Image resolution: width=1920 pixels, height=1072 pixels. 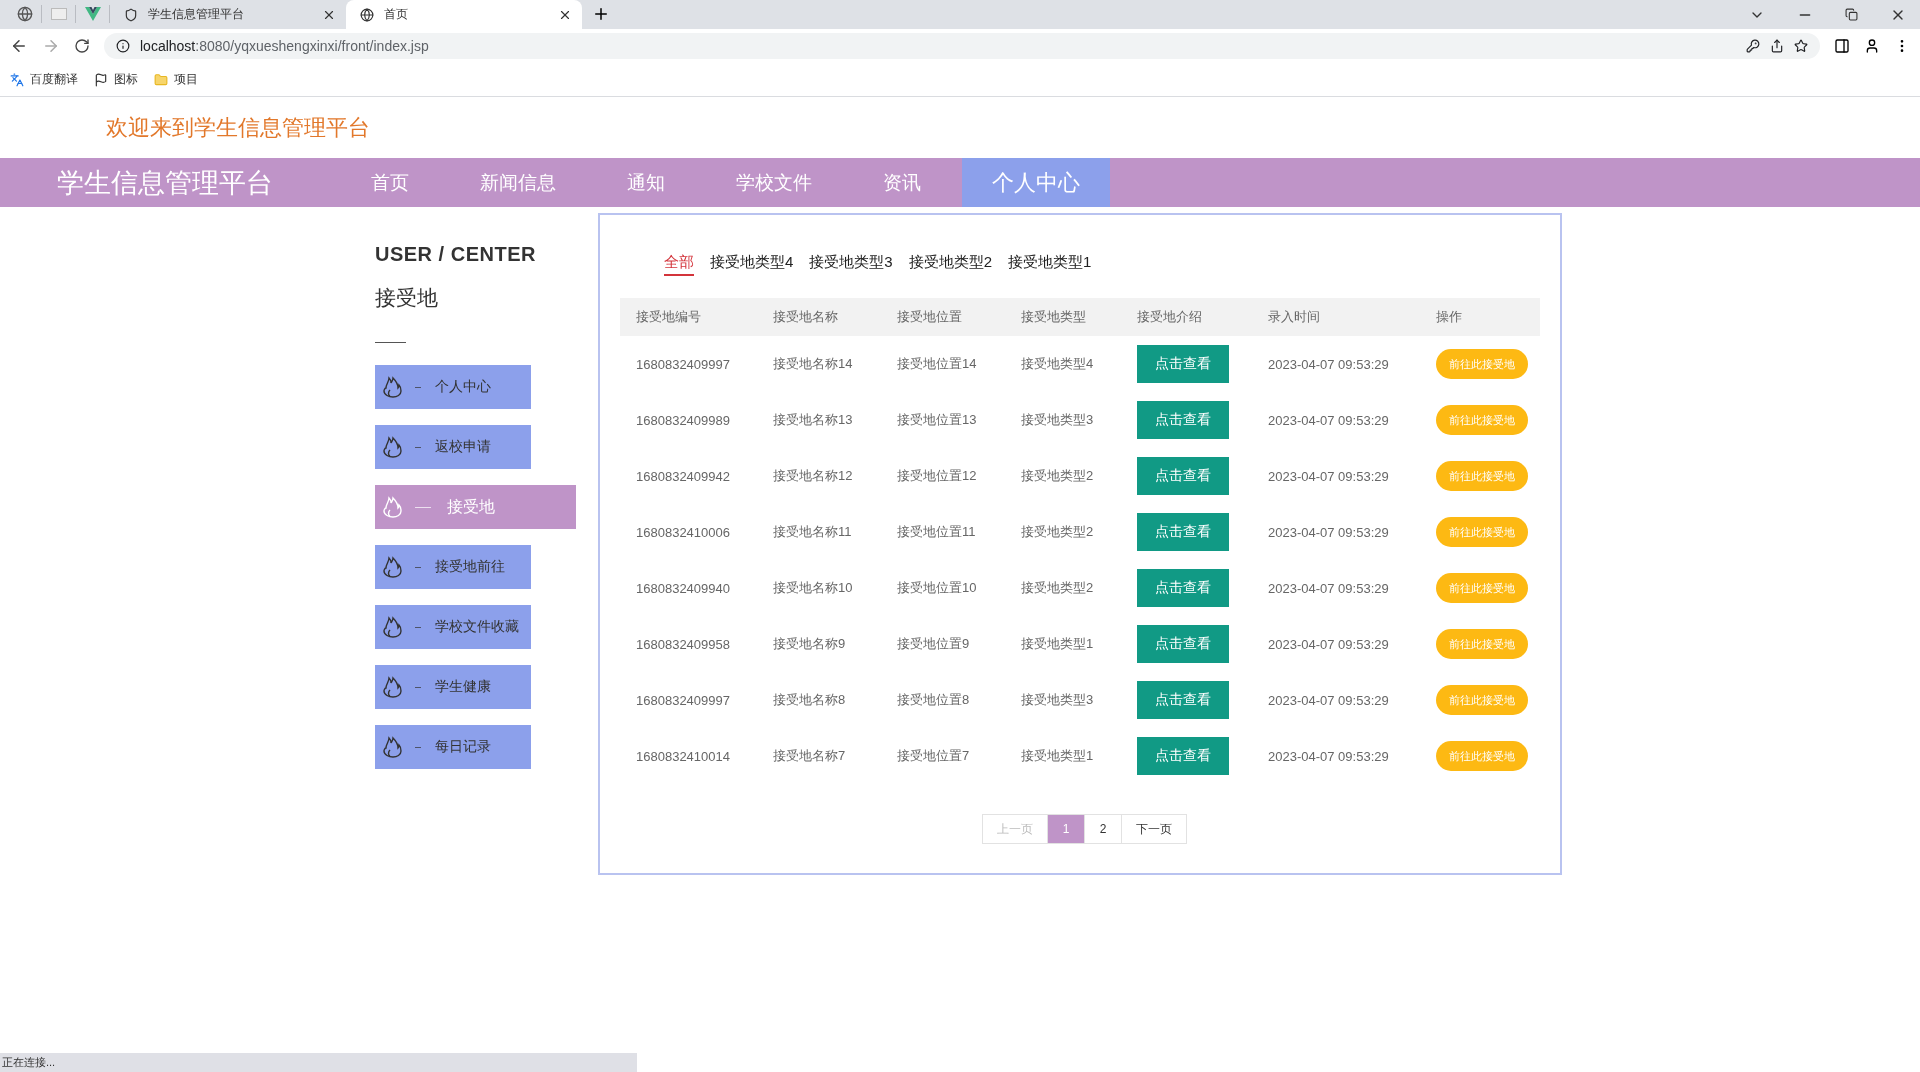 What do you see at coordinates (1057, 364) in the screenshot?
I see `table-cell-text: 接受地类型4` at bounding box center [1057, 364].